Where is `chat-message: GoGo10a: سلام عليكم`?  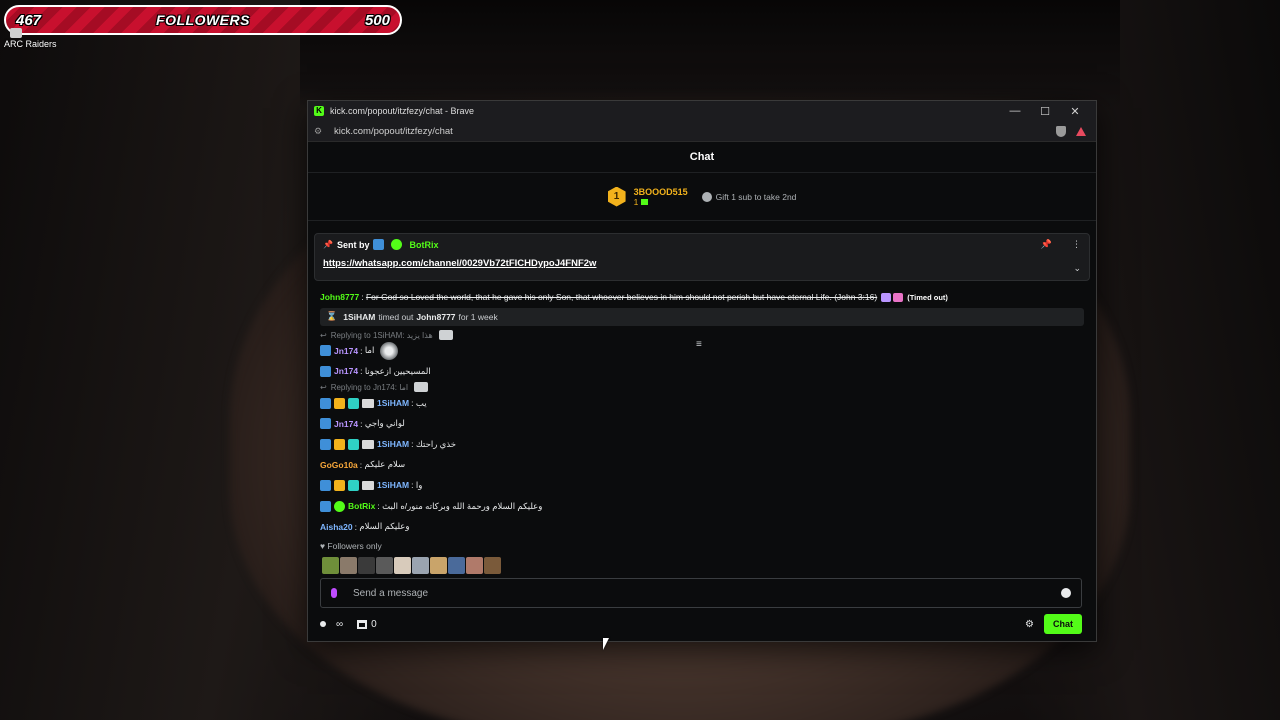
chat-message: GoGo10a: سلام عليكم is located at coordinates (702, 465).